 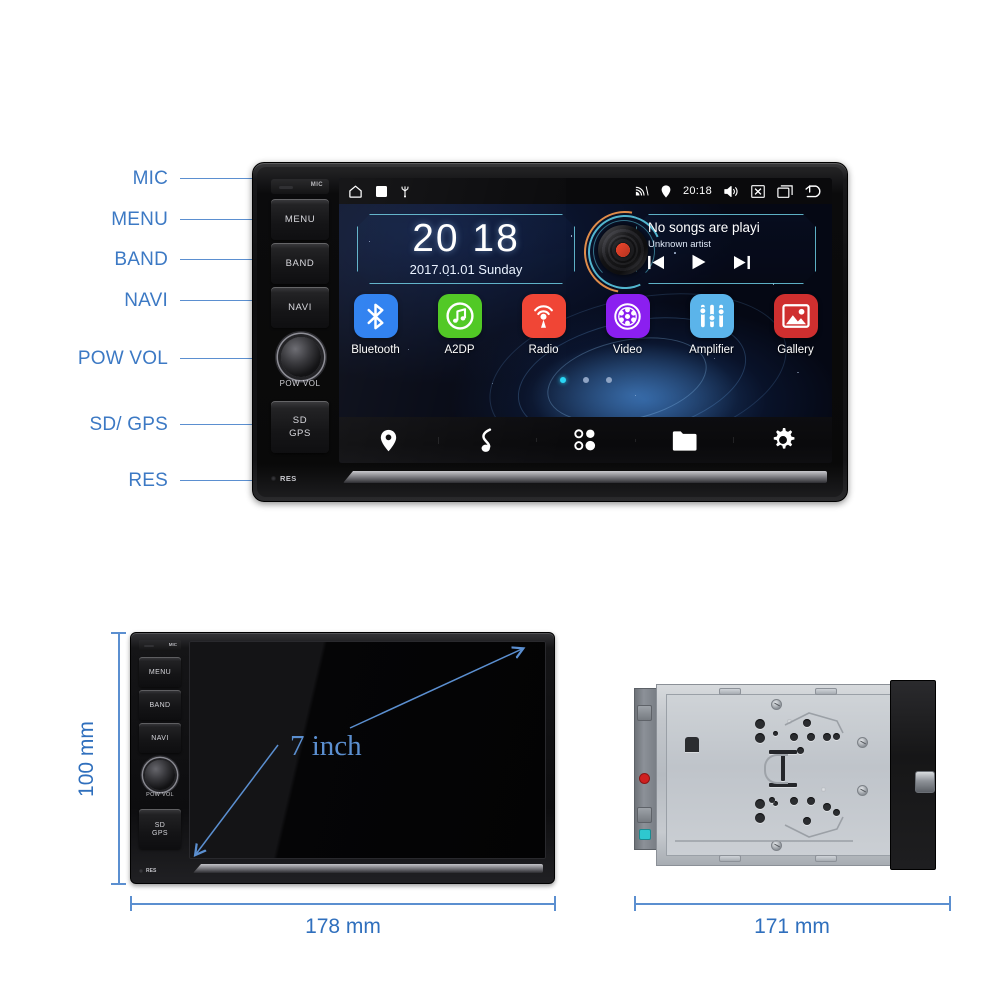 I want to click on stop-square-icon, so click(x=381, y=191).